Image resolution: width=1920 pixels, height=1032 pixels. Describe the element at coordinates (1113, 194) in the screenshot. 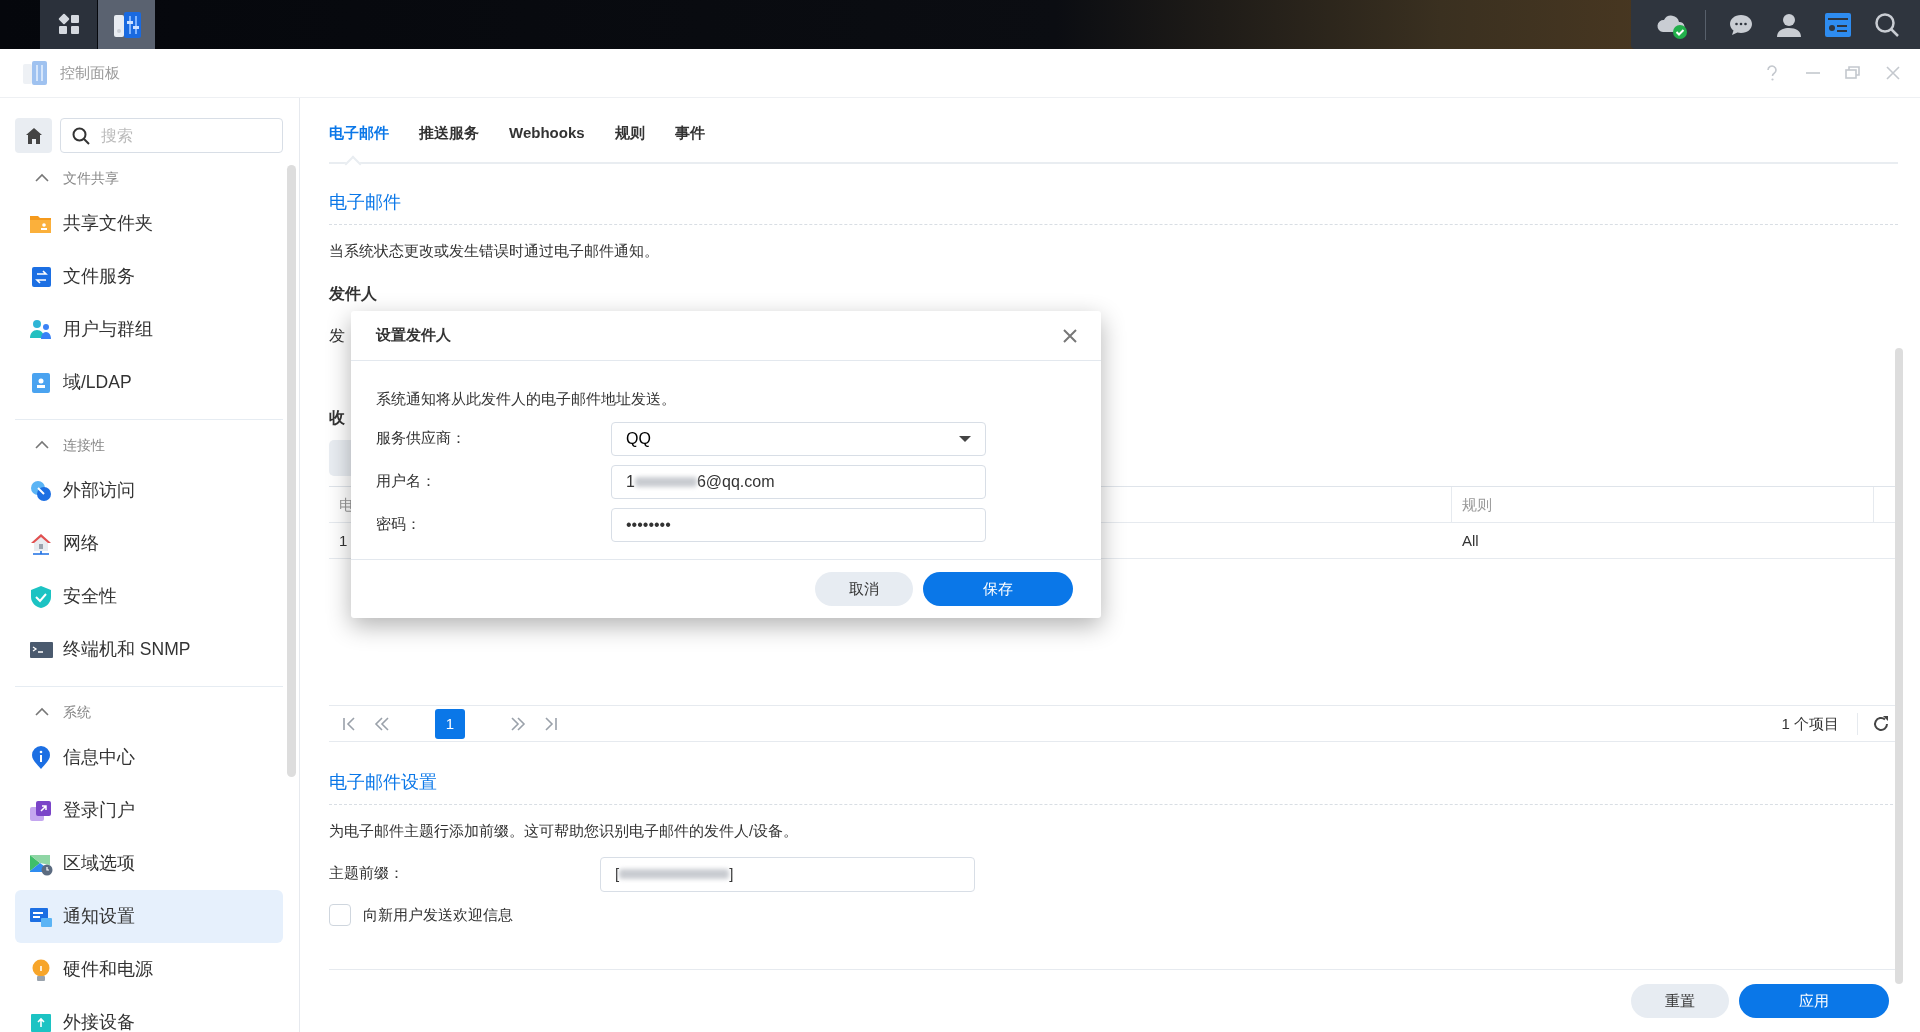

I see `section-heading: 电子邮件` at that location.